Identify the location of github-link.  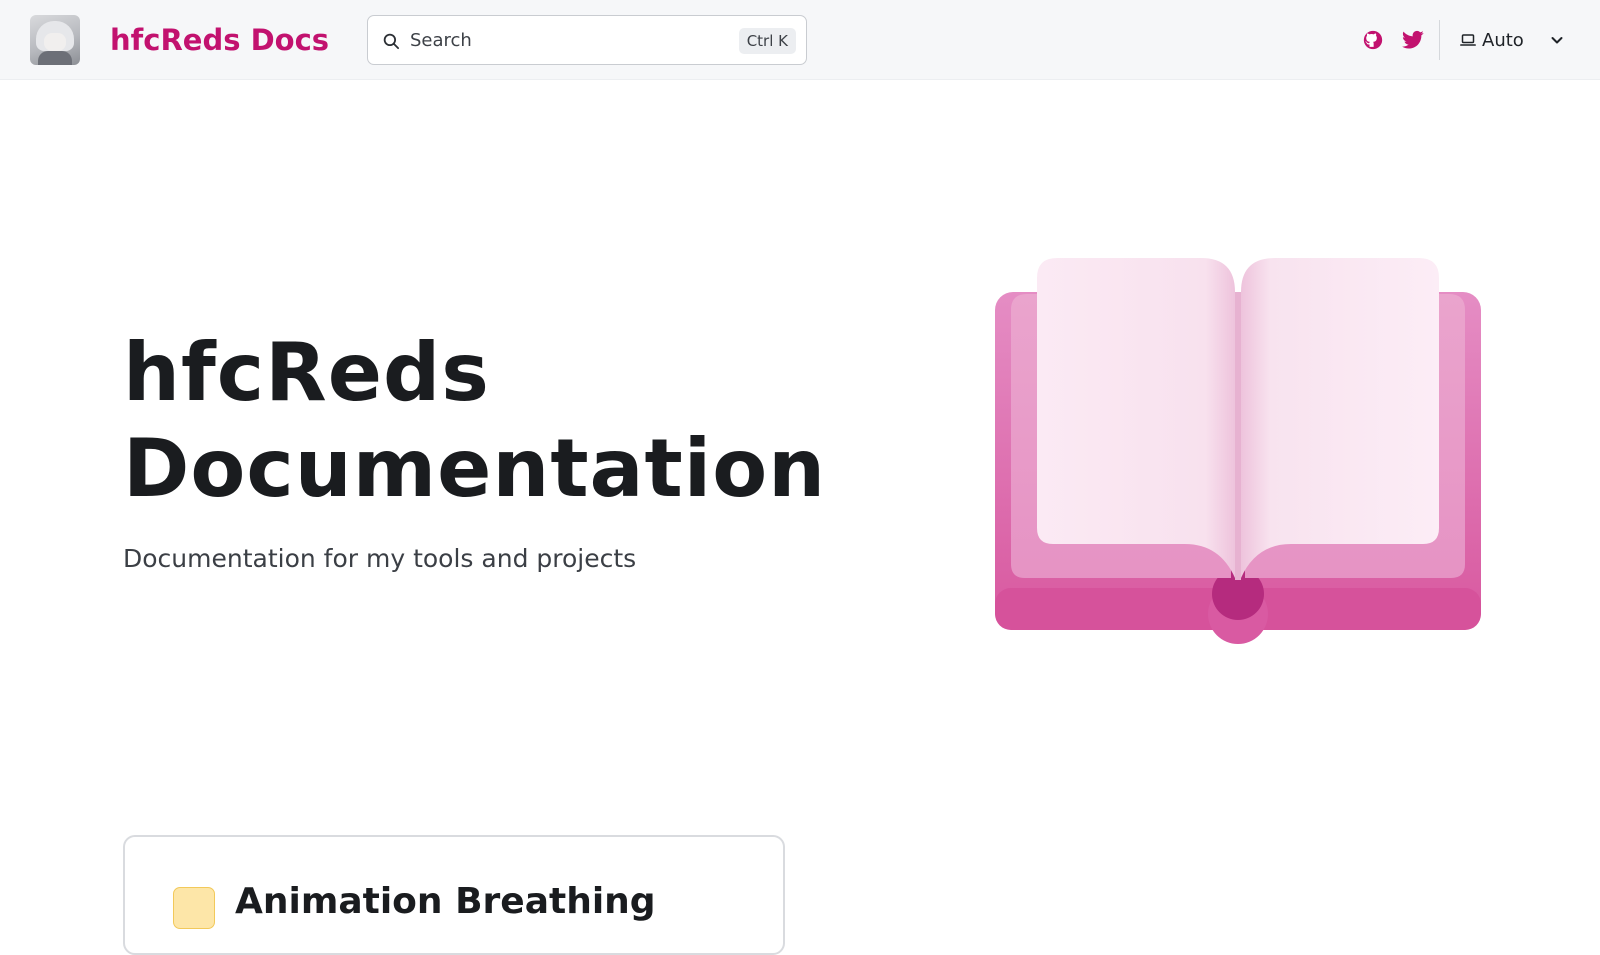
(1373, 40).